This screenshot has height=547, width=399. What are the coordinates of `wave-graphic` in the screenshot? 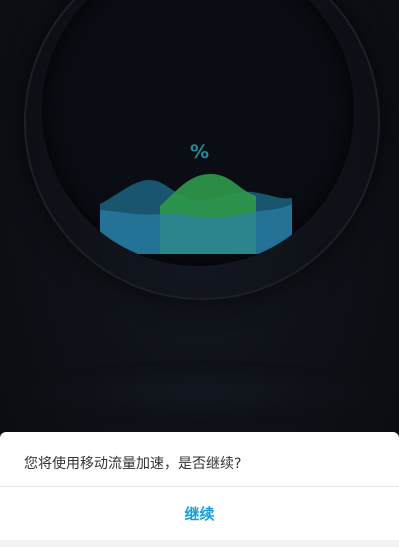 It's located at (196, 214).